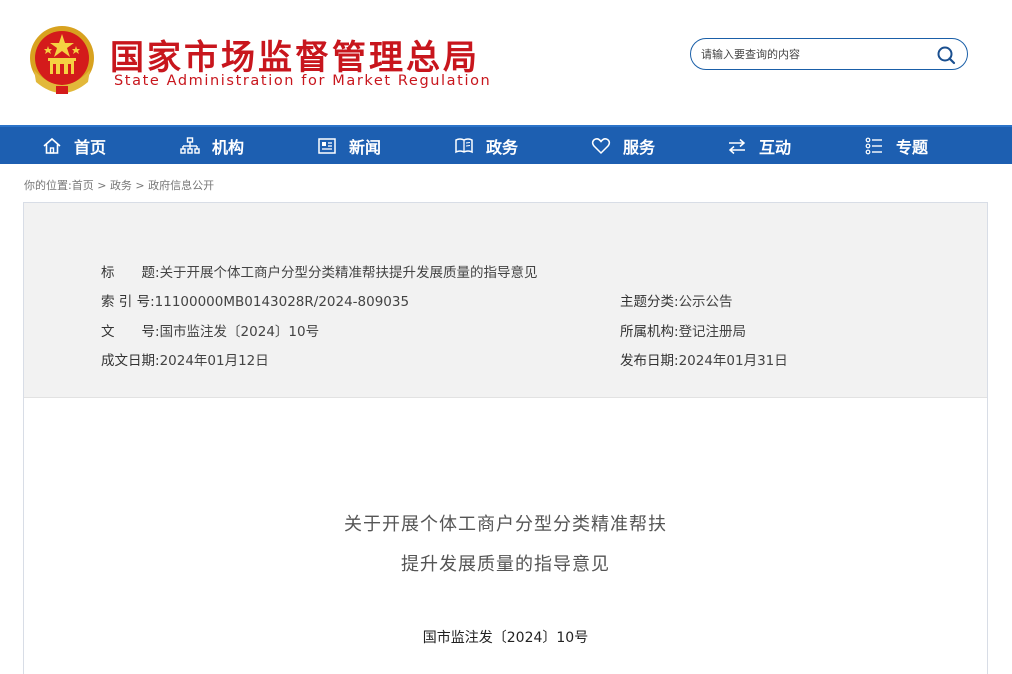 The width and height of the screenshot is (1012, 674). I want to click on meta-doc-number-value: 国市监注发〔2024〕10号, so click(239, 332).